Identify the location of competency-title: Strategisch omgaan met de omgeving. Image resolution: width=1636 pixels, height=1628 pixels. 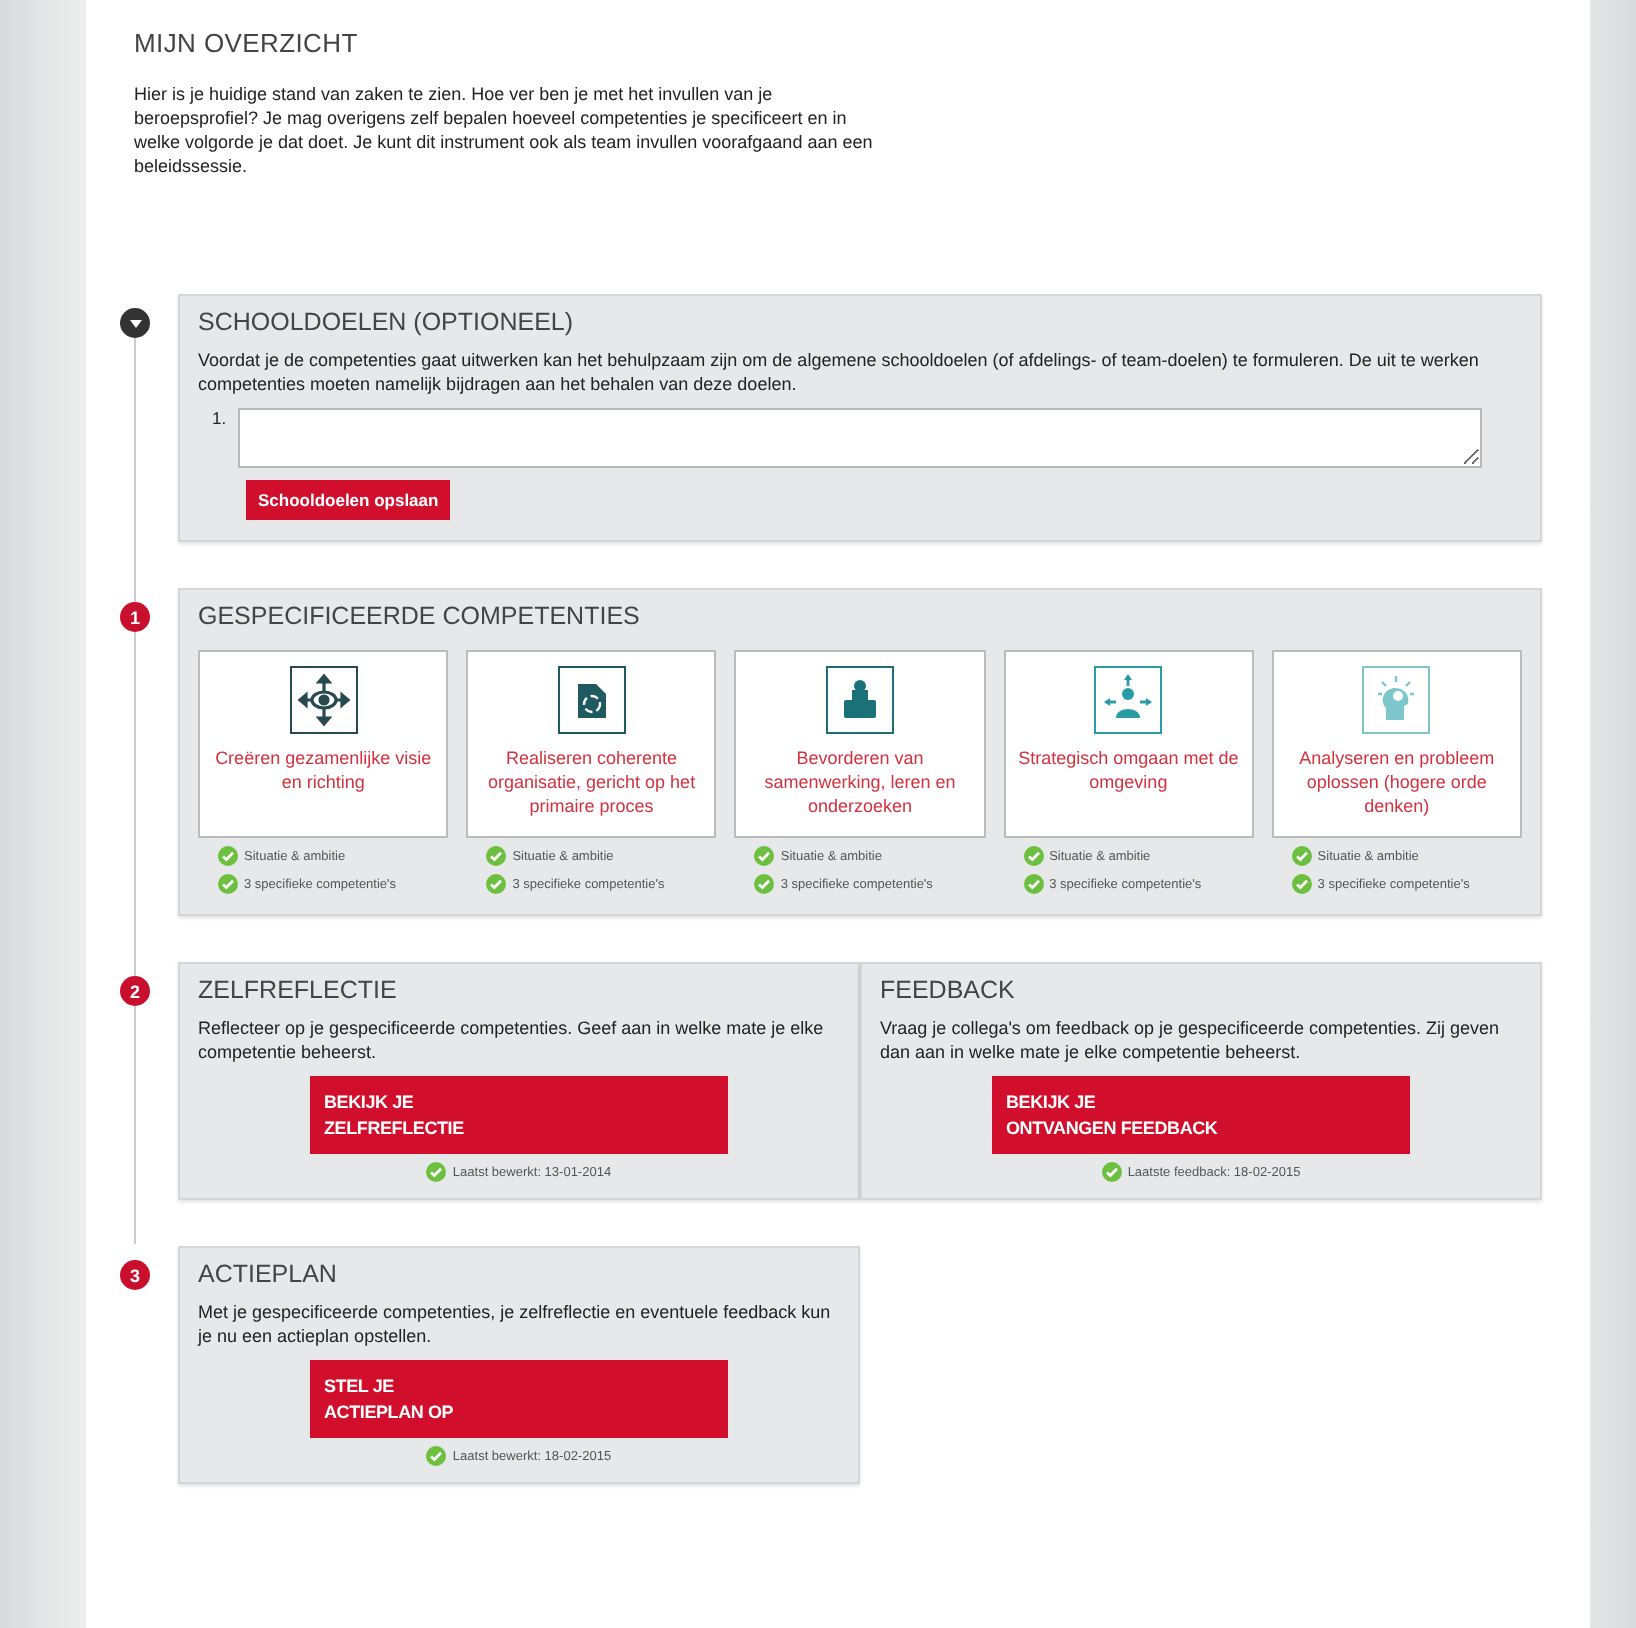
(1128, 770).